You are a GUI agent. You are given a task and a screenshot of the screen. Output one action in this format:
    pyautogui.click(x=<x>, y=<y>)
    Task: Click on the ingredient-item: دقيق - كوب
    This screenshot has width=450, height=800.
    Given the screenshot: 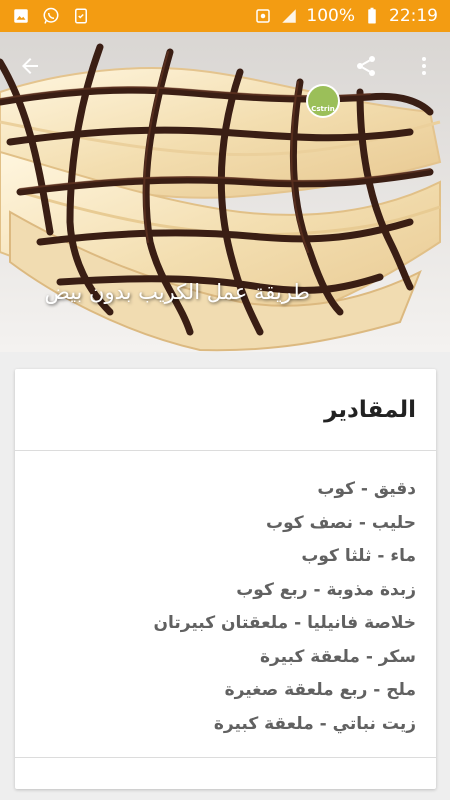 What is the action you would take?
    pyautogui.click(x=366, y=489)
    